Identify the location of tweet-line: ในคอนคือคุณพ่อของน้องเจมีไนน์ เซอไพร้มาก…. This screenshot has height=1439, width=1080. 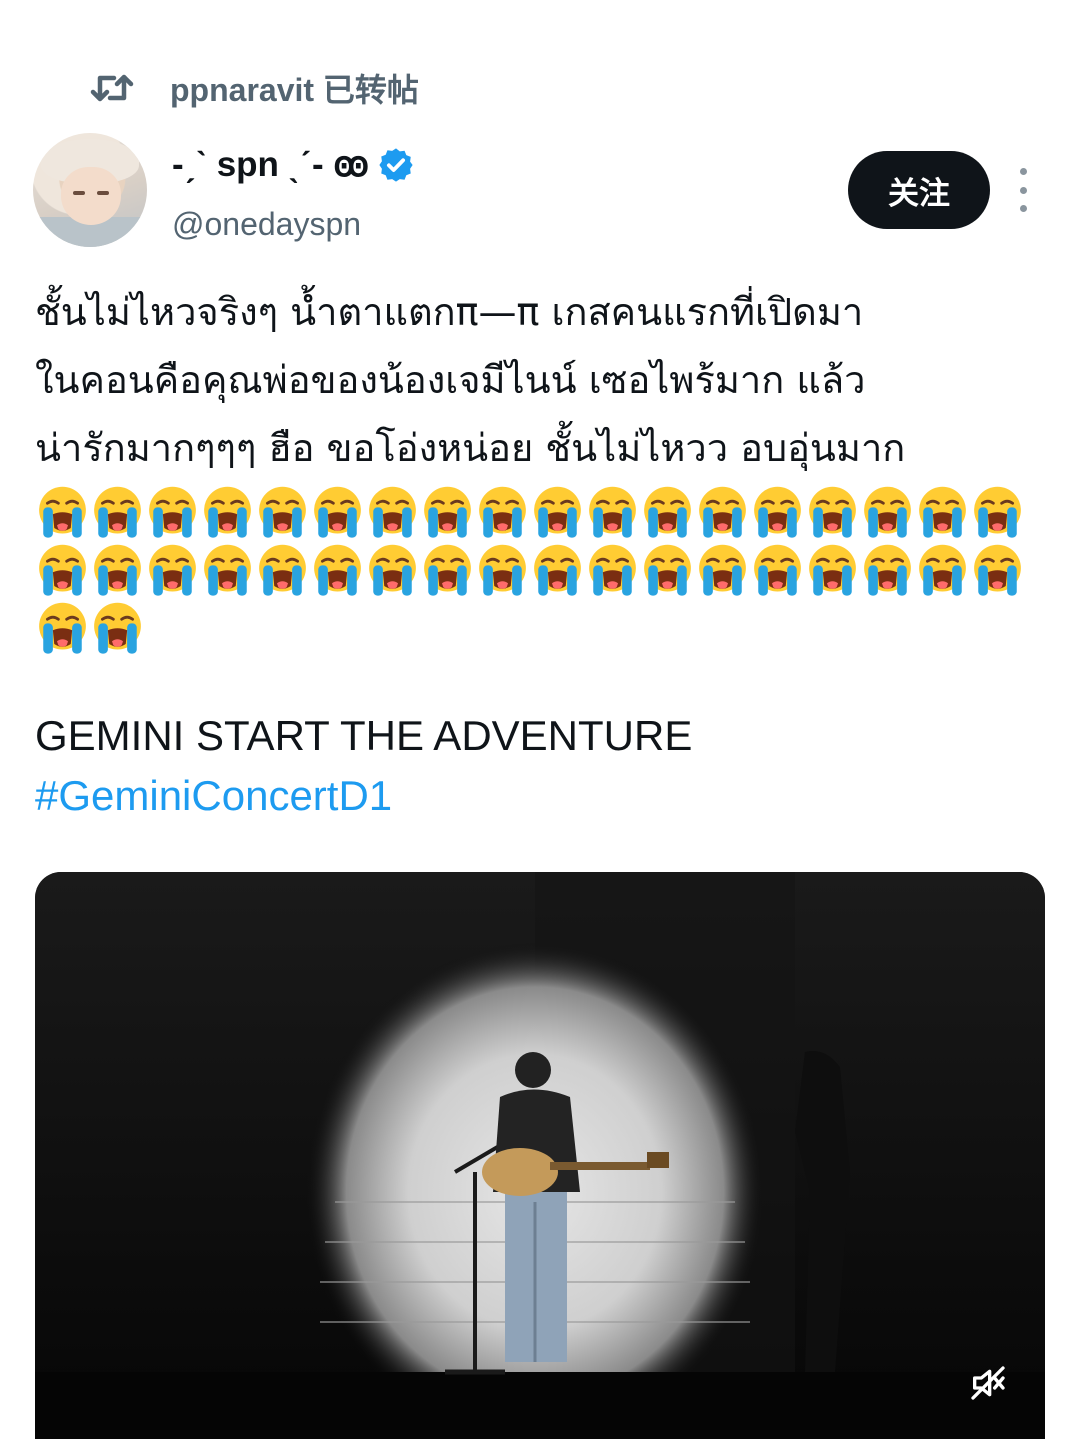
(450, 380).